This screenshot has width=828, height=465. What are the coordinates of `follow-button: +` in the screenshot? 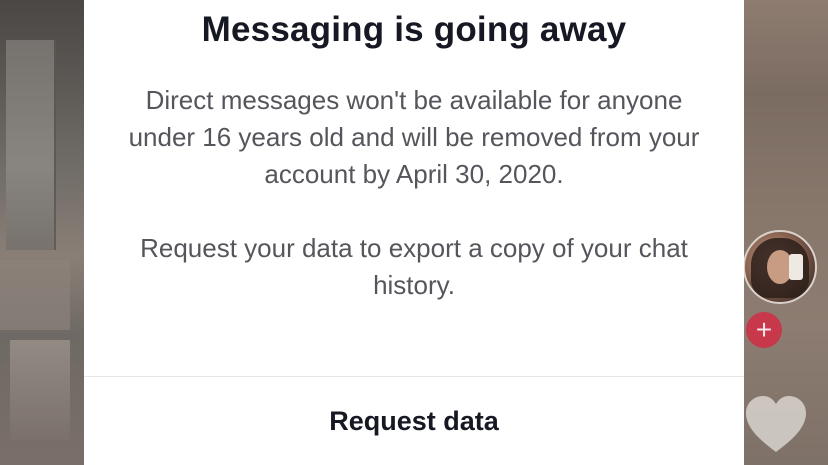 It's located at (764, 330).